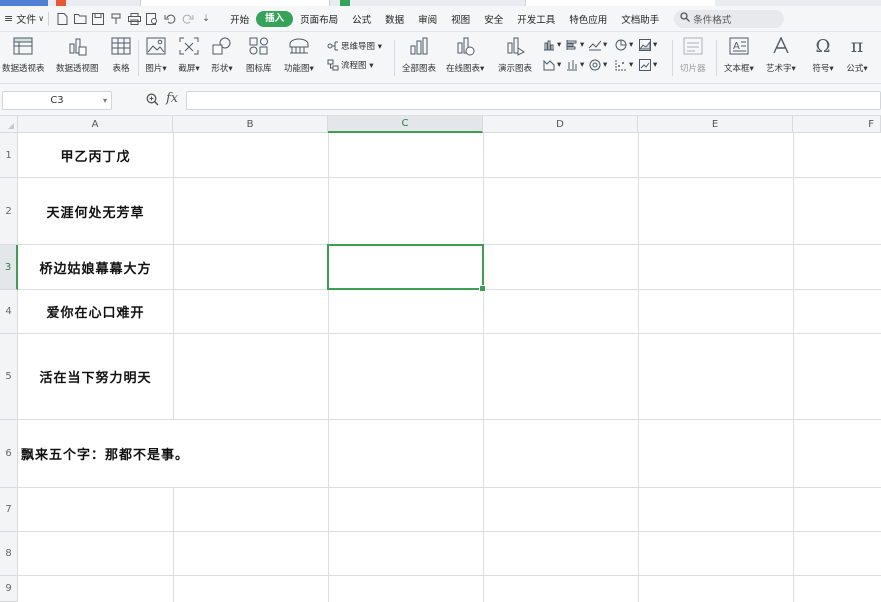 The height and width of the screenshot is (602, 881). I want to click on area-chart-icon, so click(644, 44).